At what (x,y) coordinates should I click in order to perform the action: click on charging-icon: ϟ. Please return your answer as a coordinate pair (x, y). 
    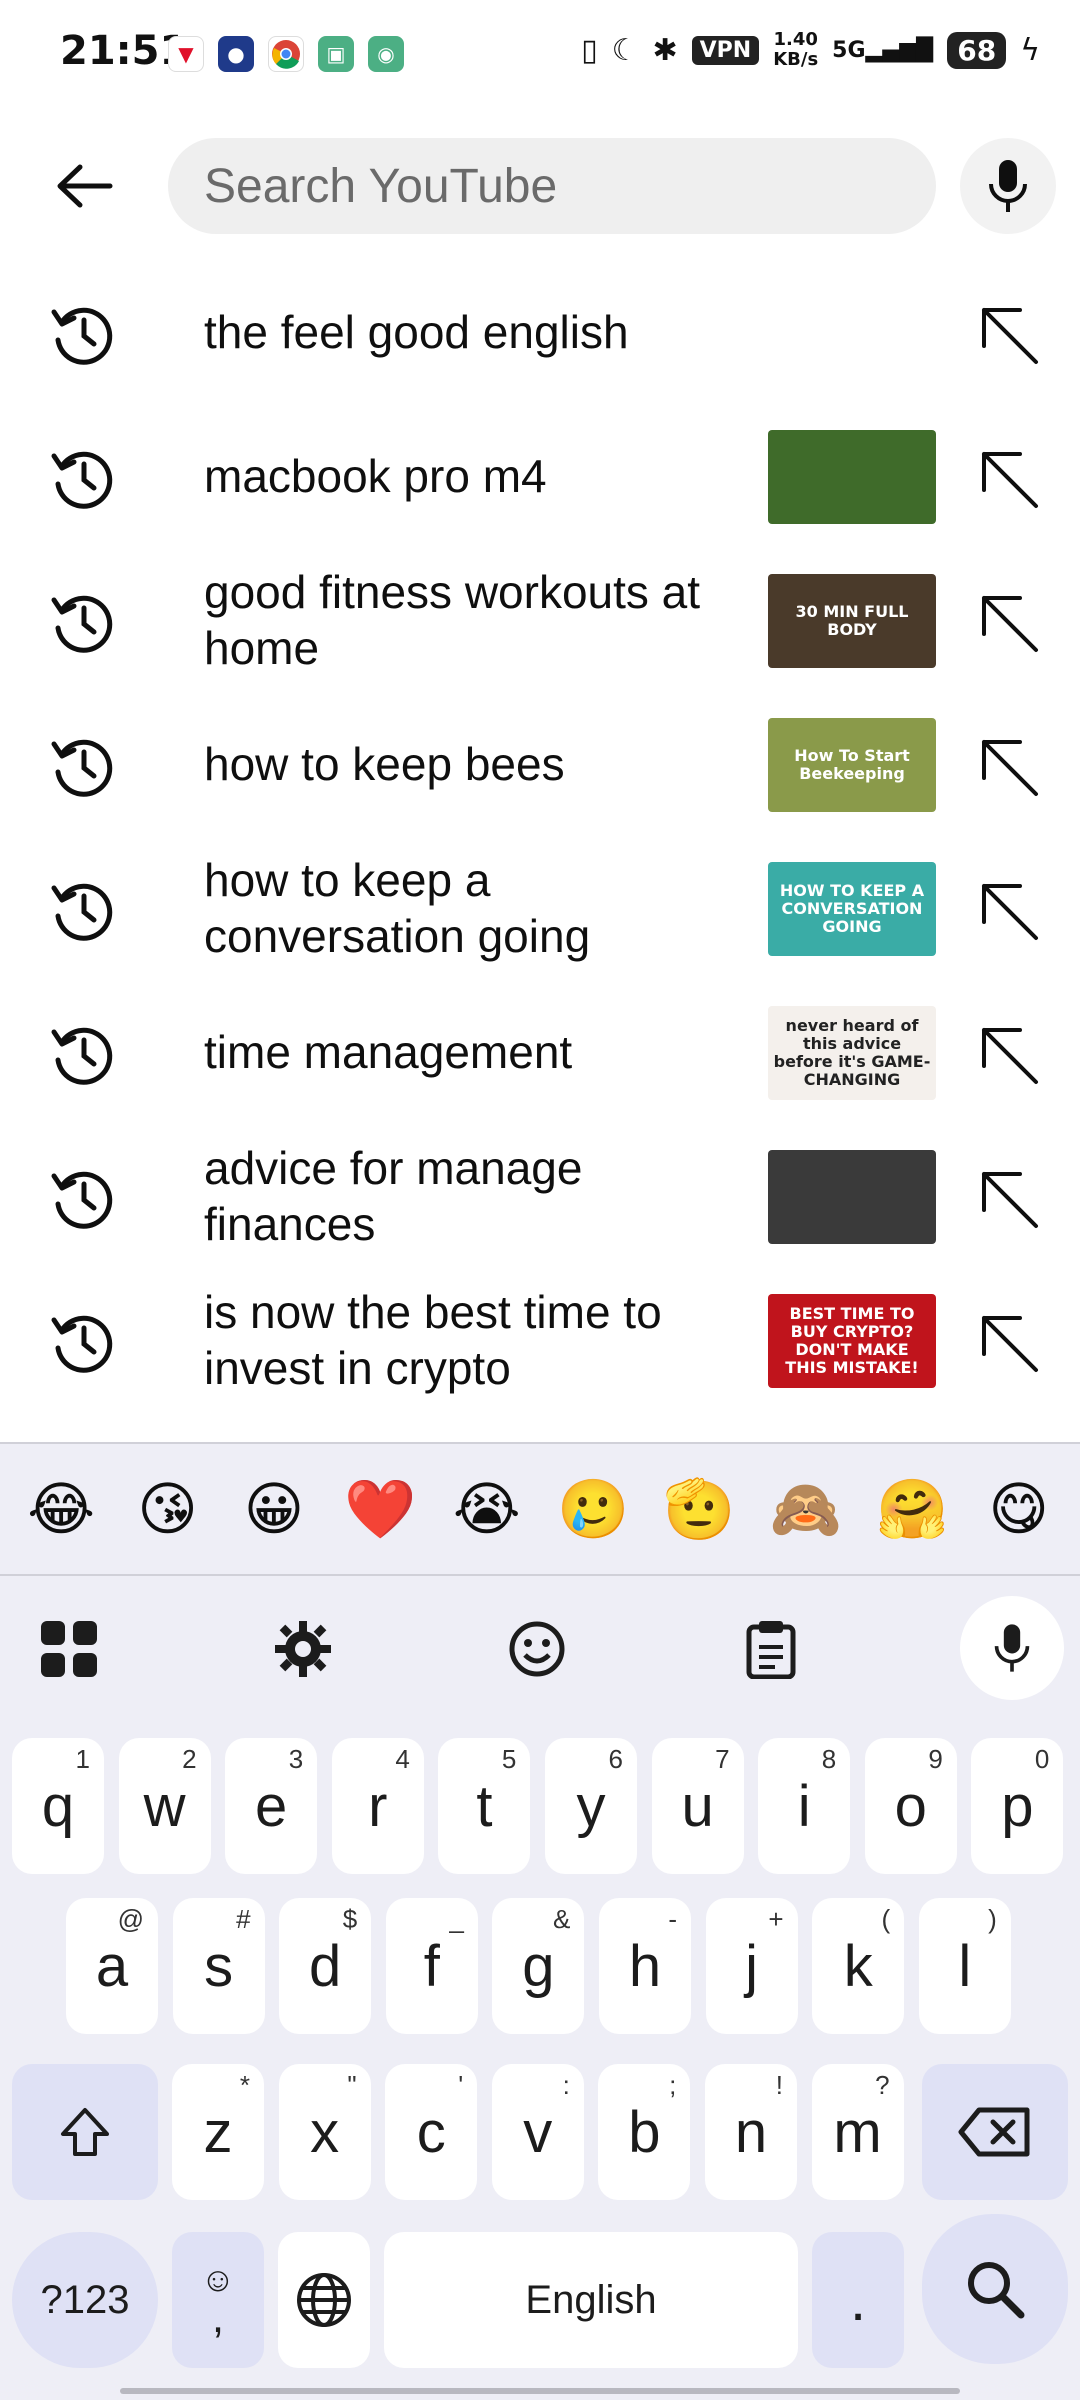
    Looking at the image, I should click on (1030, 50).